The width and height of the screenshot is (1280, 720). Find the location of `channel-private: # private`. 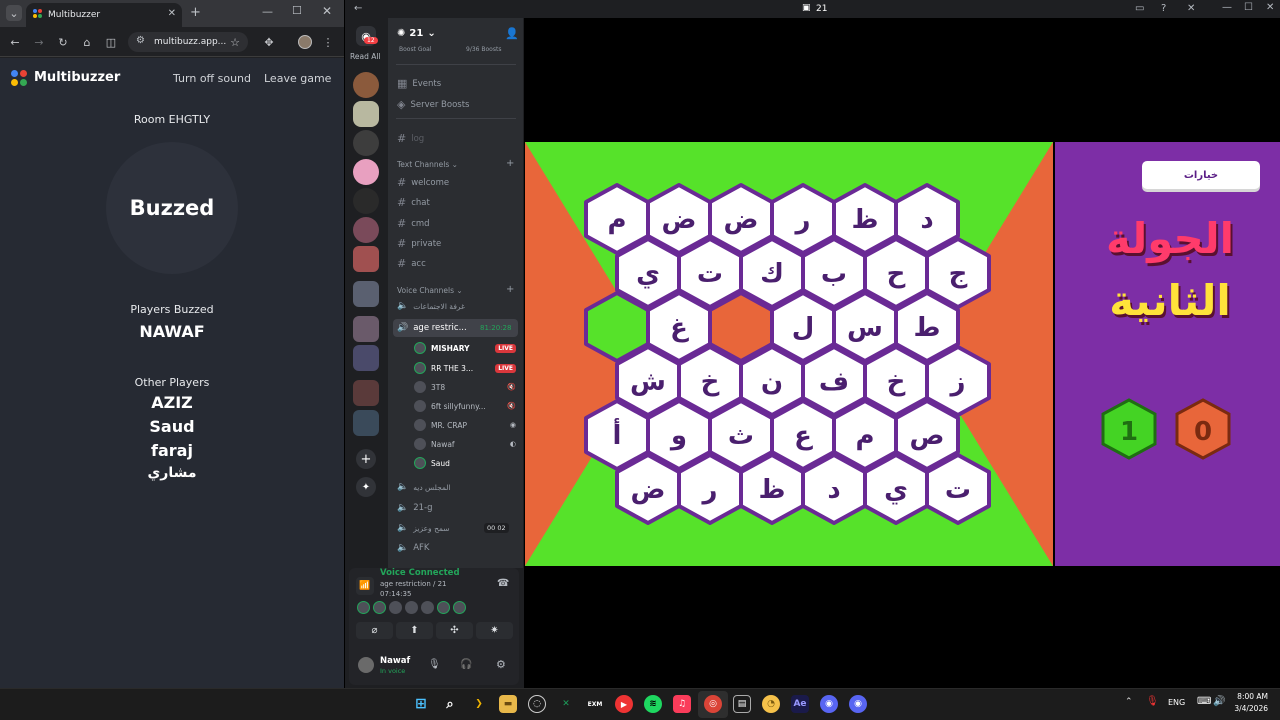

channel-private: # private is located at coordinates (419, 243).